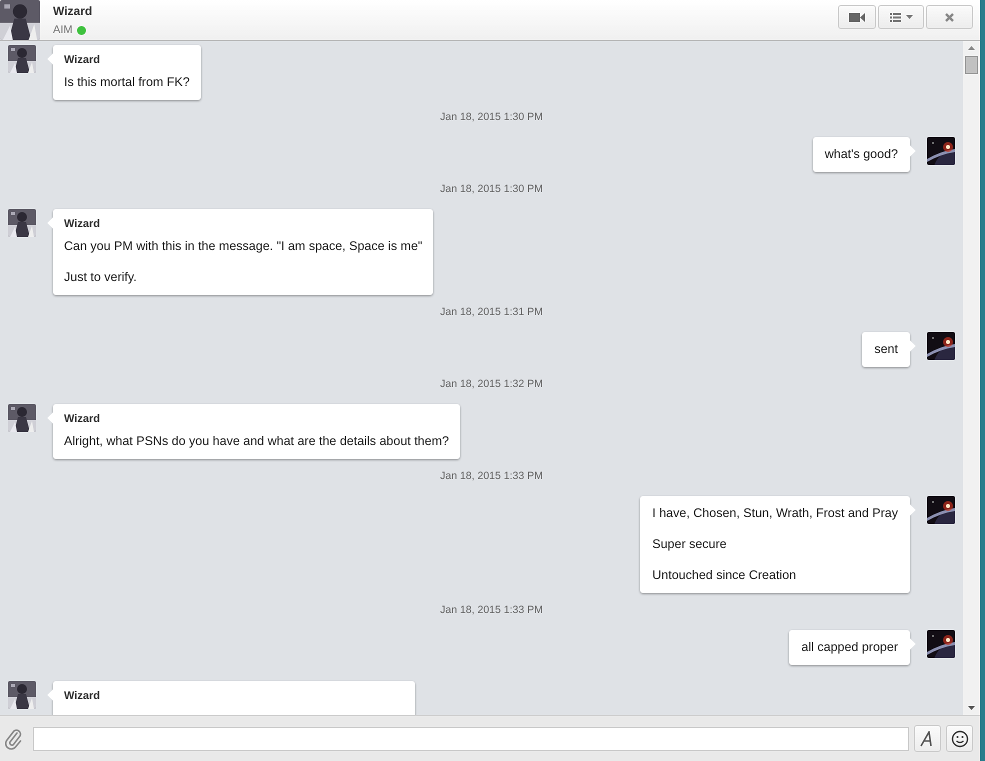  I want to click on message-text: what's good?, so click(861, 154).